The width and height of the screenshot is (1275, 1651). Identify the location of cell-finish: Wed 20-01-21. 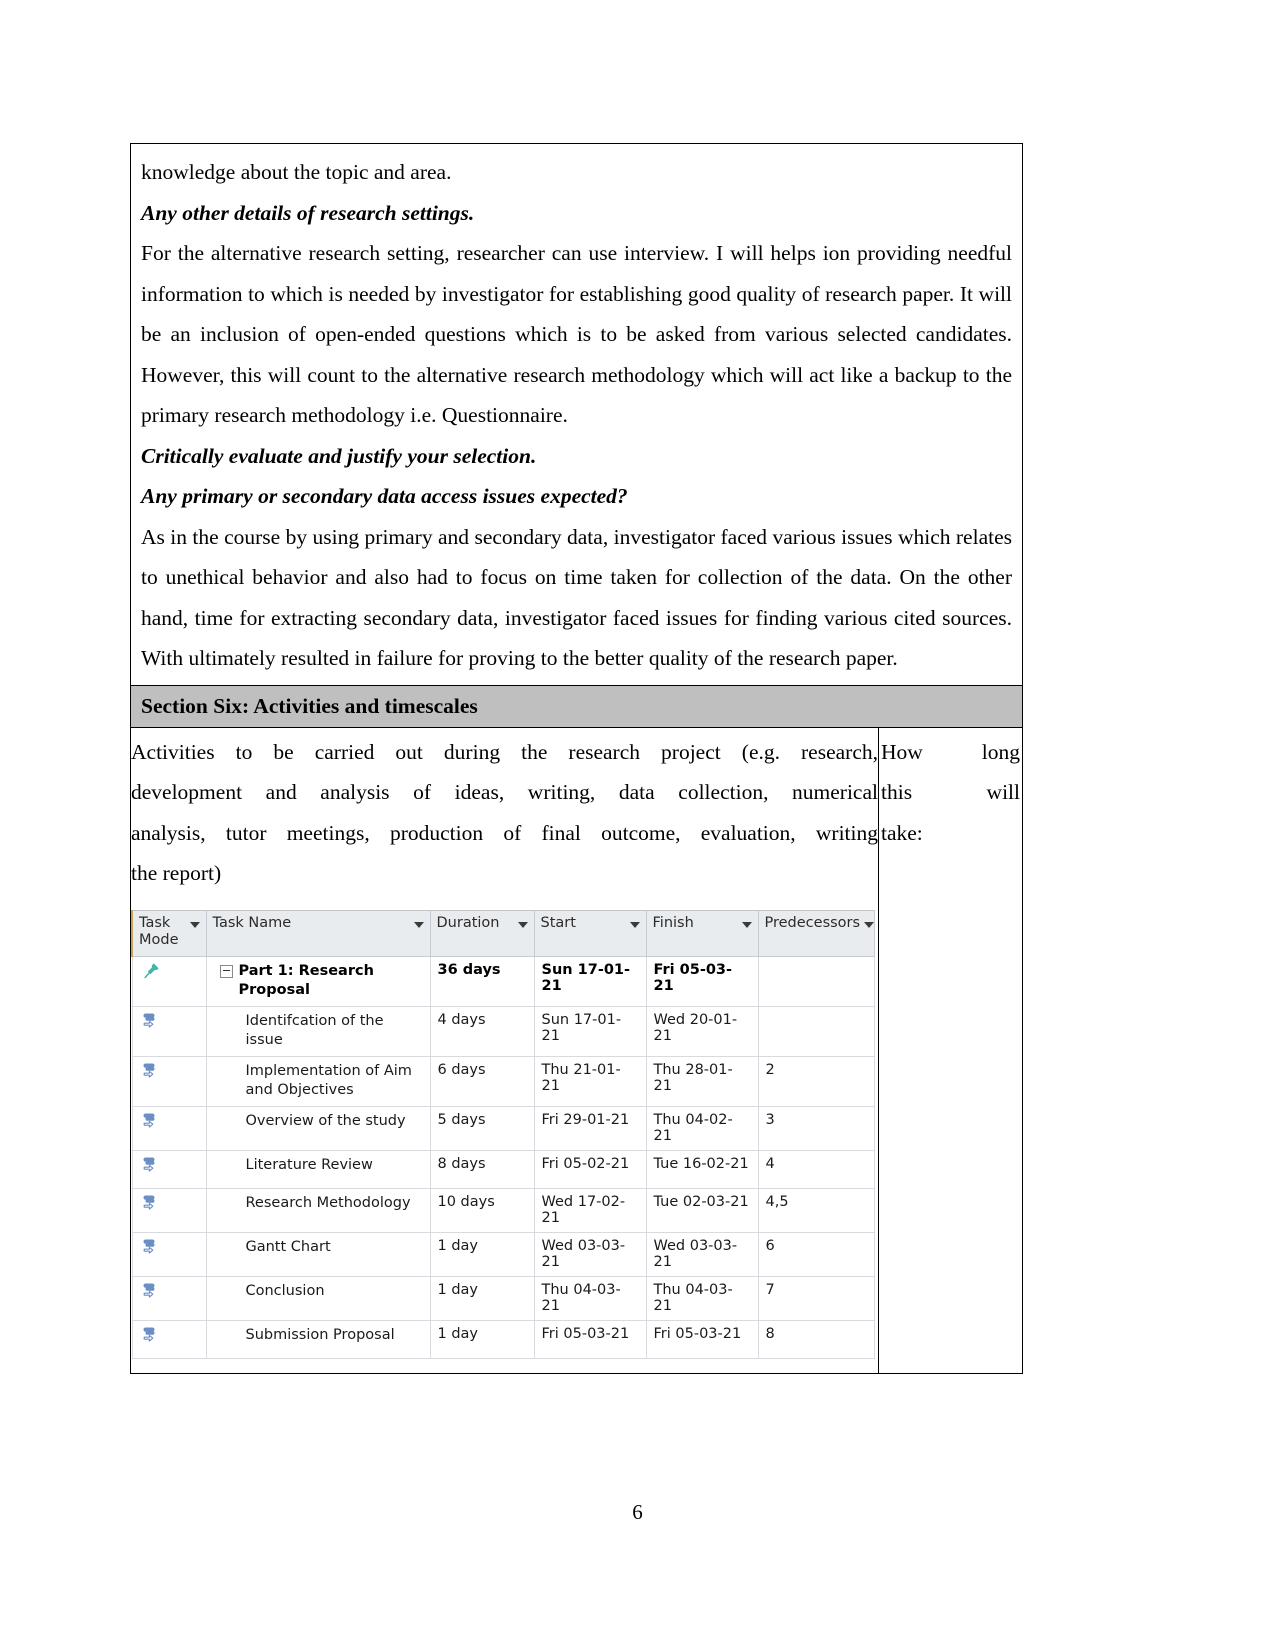
(702, 1031).